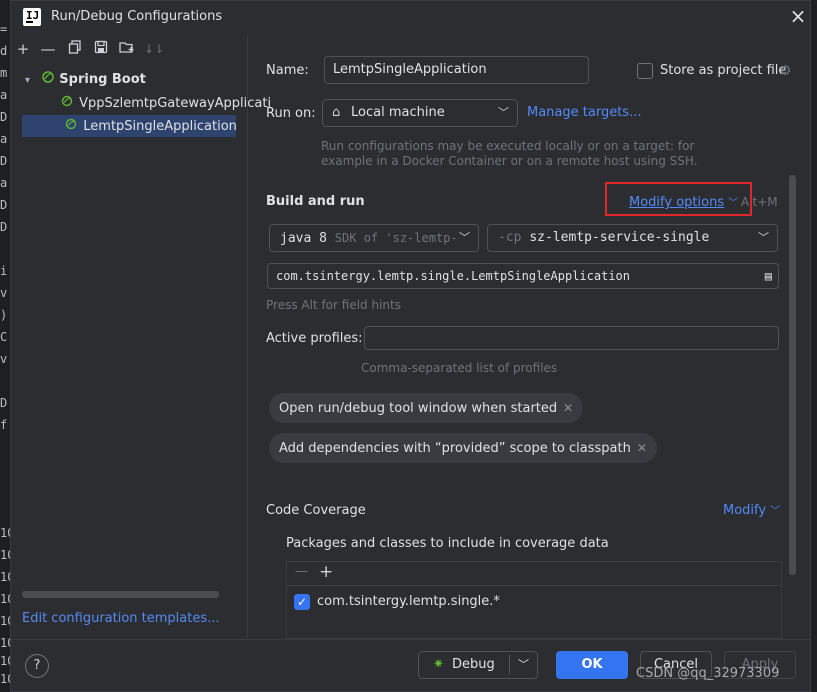 This screenshot has height=692, width=817. What do you see at coordinates (175, 103) in the screenshot?
I see `tree-item-label: VppSzlemtpGatewayApplicati` at bounding box center [175, 103].